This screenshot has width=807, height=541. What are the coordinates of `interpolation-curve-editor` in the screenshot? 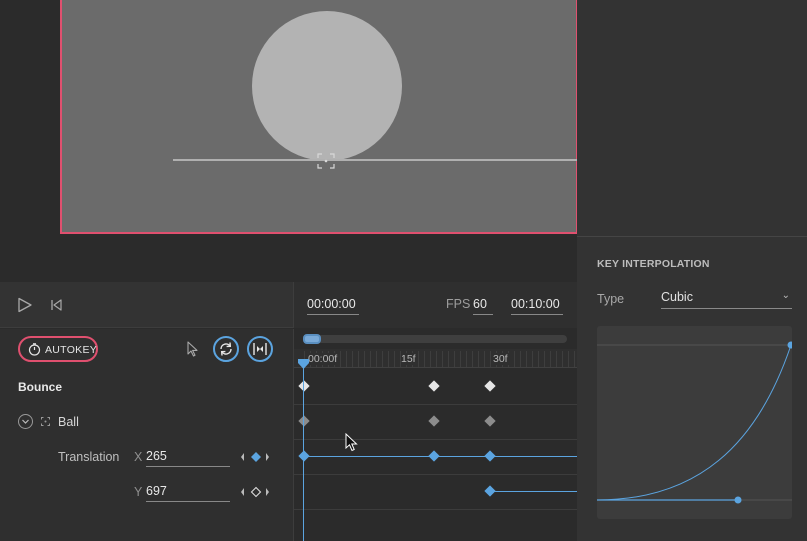 It's located at (695, 422).